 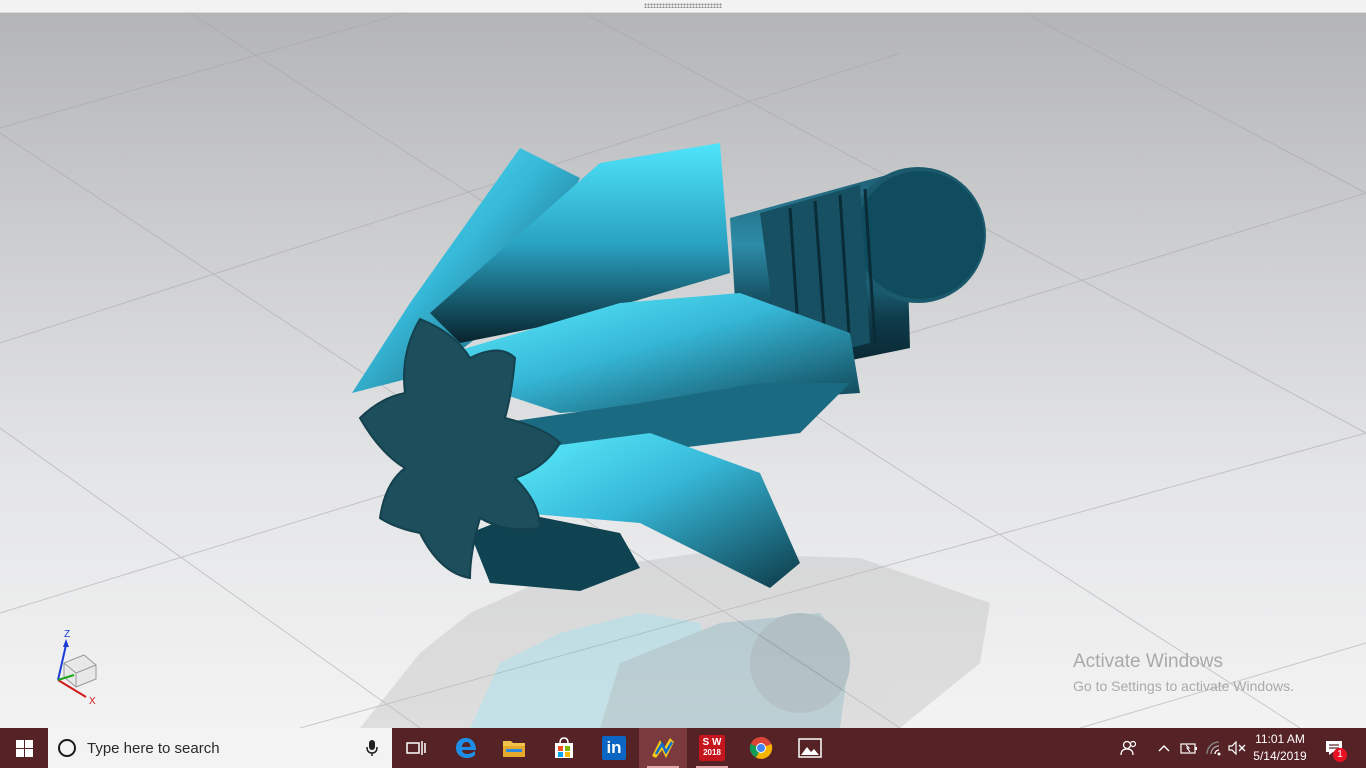 I want to click on task-view-button, so click(x=416, y=748).